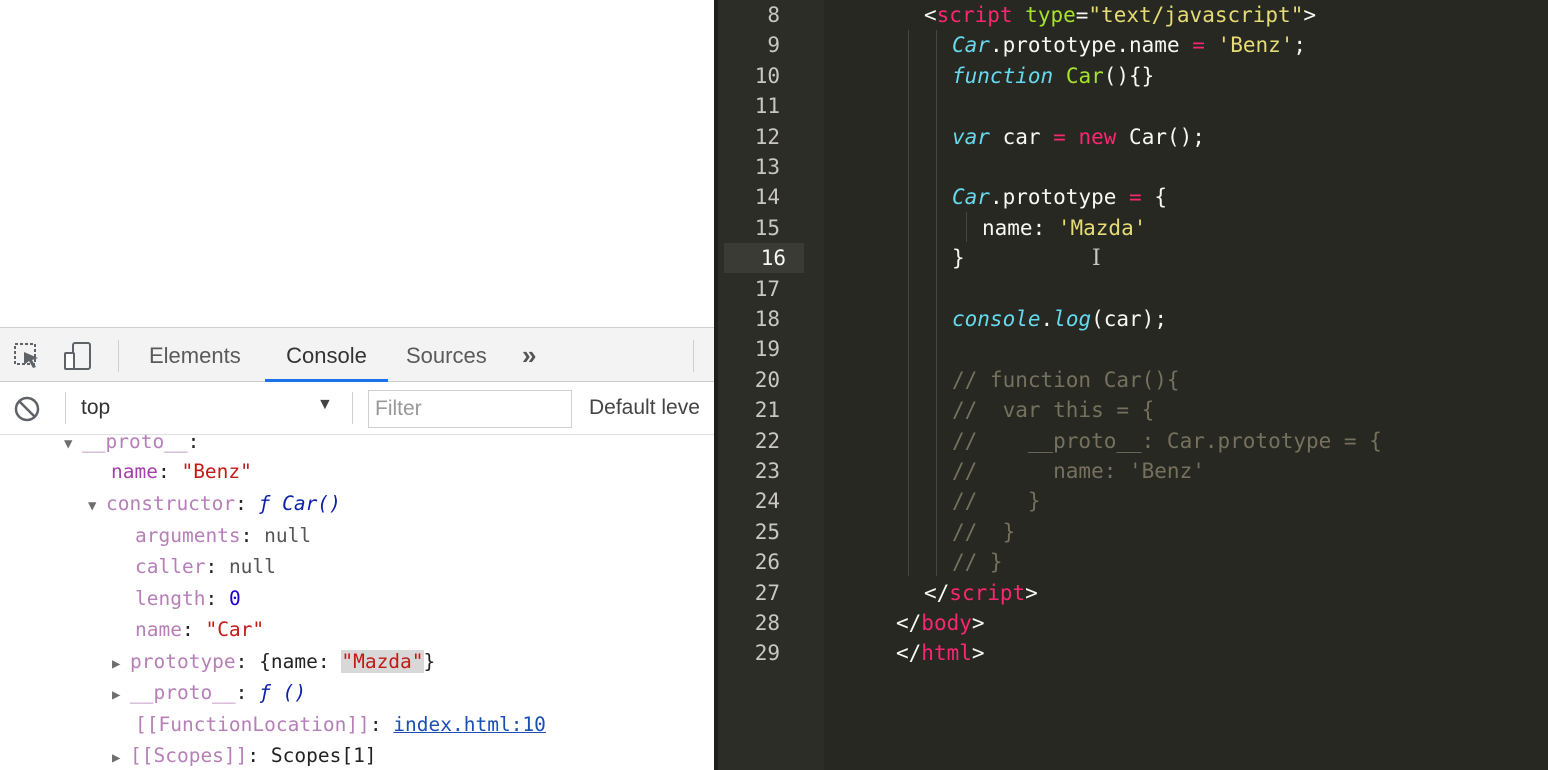  I want to click on tab-elements: Elements, so click(195, 355).